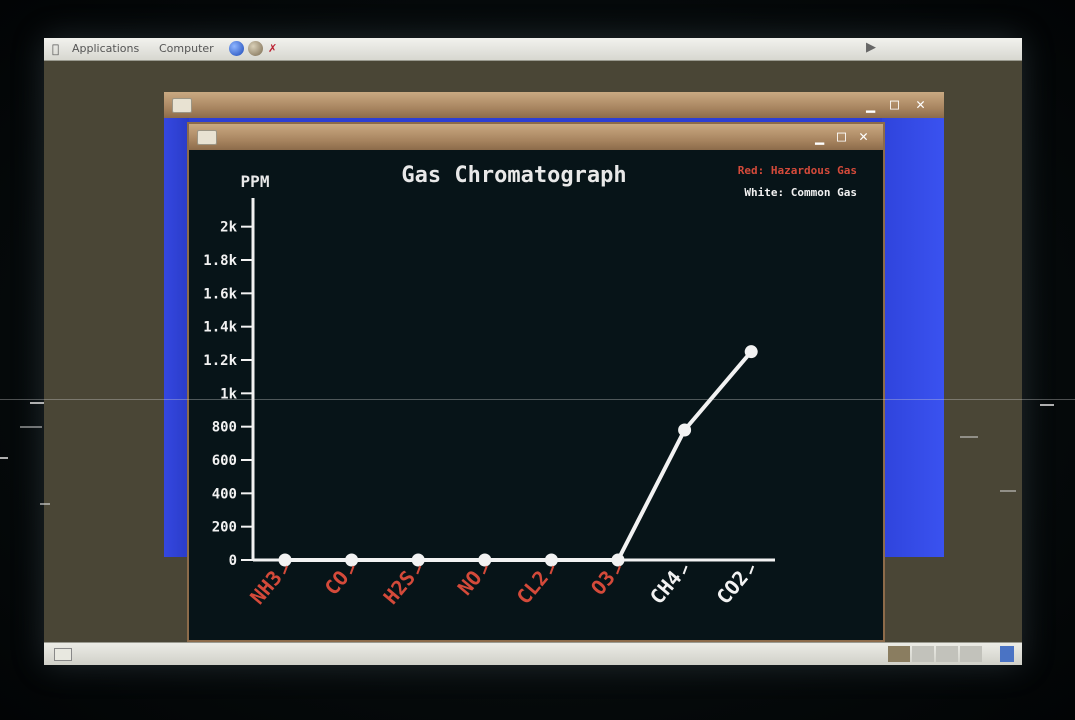 The height and width of the screenshot is (720, 1075). I want to click on y-tick-label: 1.4k, so click(220, 328).